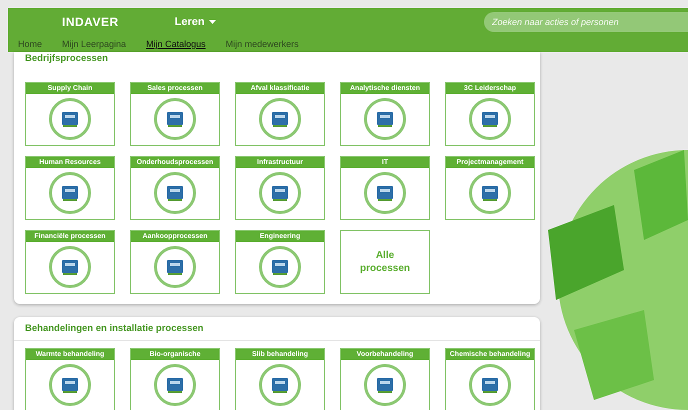 The image size is (688, 410). What do you see at coordinates (195, 22) in the screenshot?
I see `learn-menu: Leren` at bounding box center [195, 22].